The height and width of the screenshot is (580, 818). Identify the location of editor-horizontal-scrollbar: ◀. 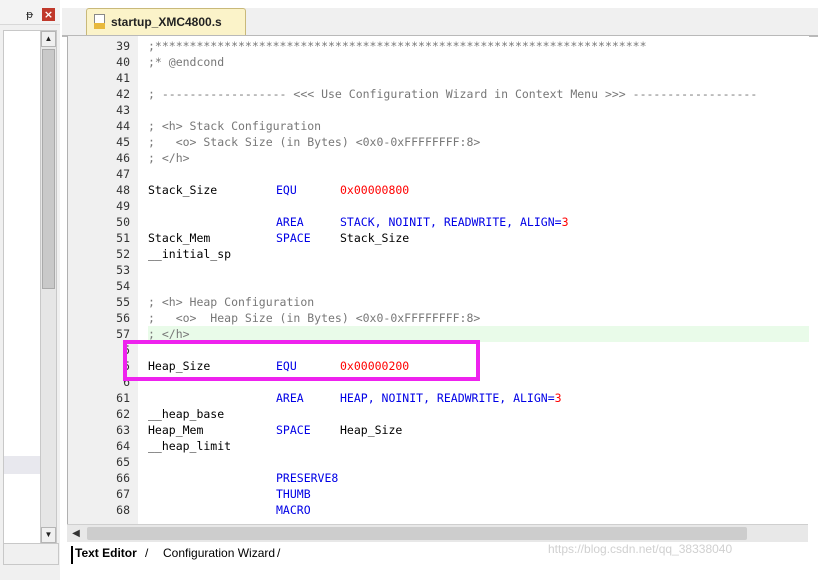
(437, 533).